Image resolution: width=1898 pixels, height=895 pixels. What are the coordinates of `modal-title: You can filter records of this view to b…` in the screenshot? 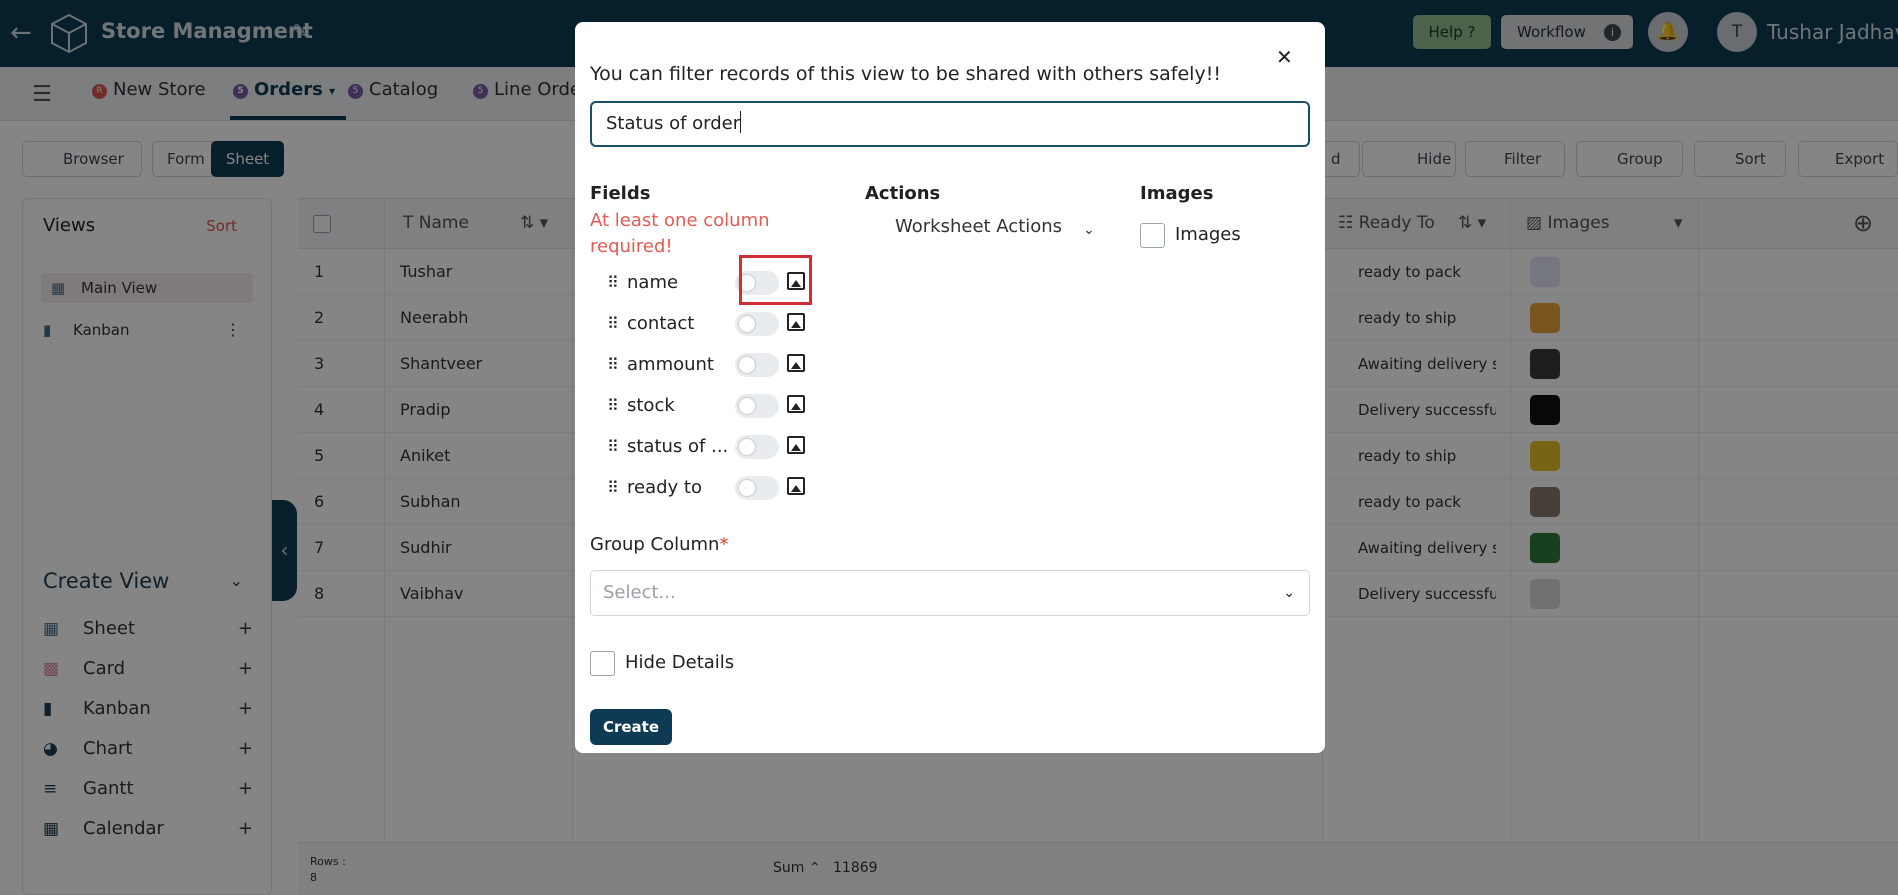 It's located at (905, 74).